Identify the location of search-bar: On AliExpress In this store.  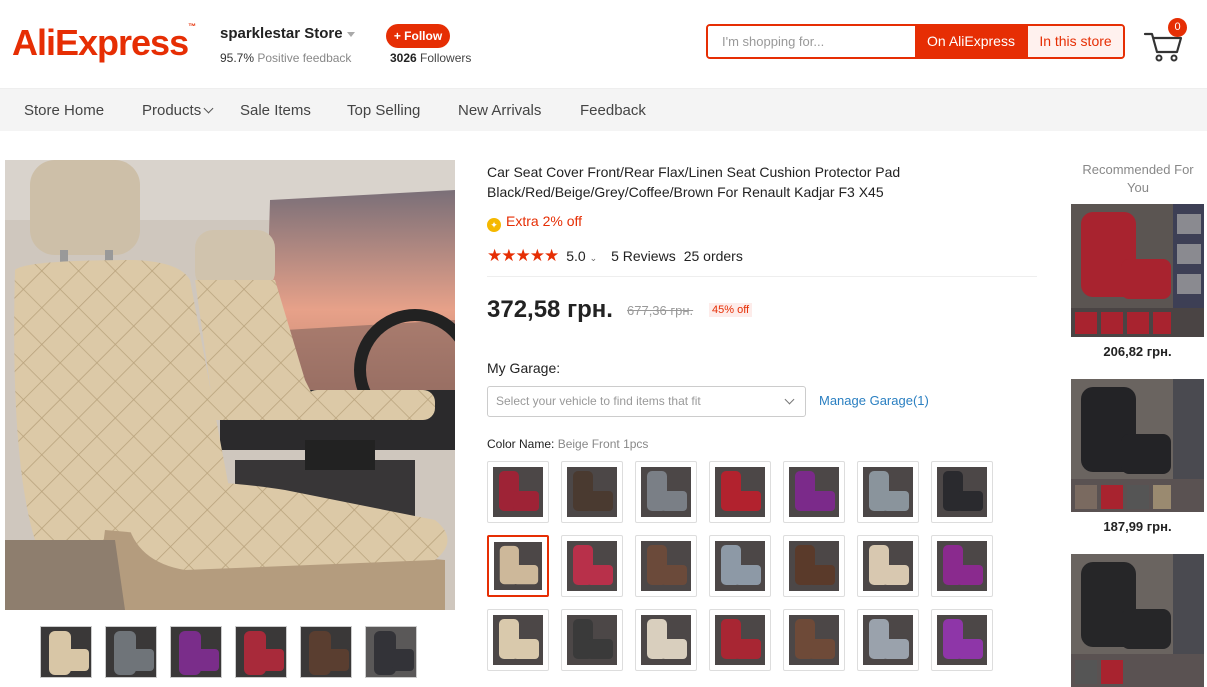
(915, 41).